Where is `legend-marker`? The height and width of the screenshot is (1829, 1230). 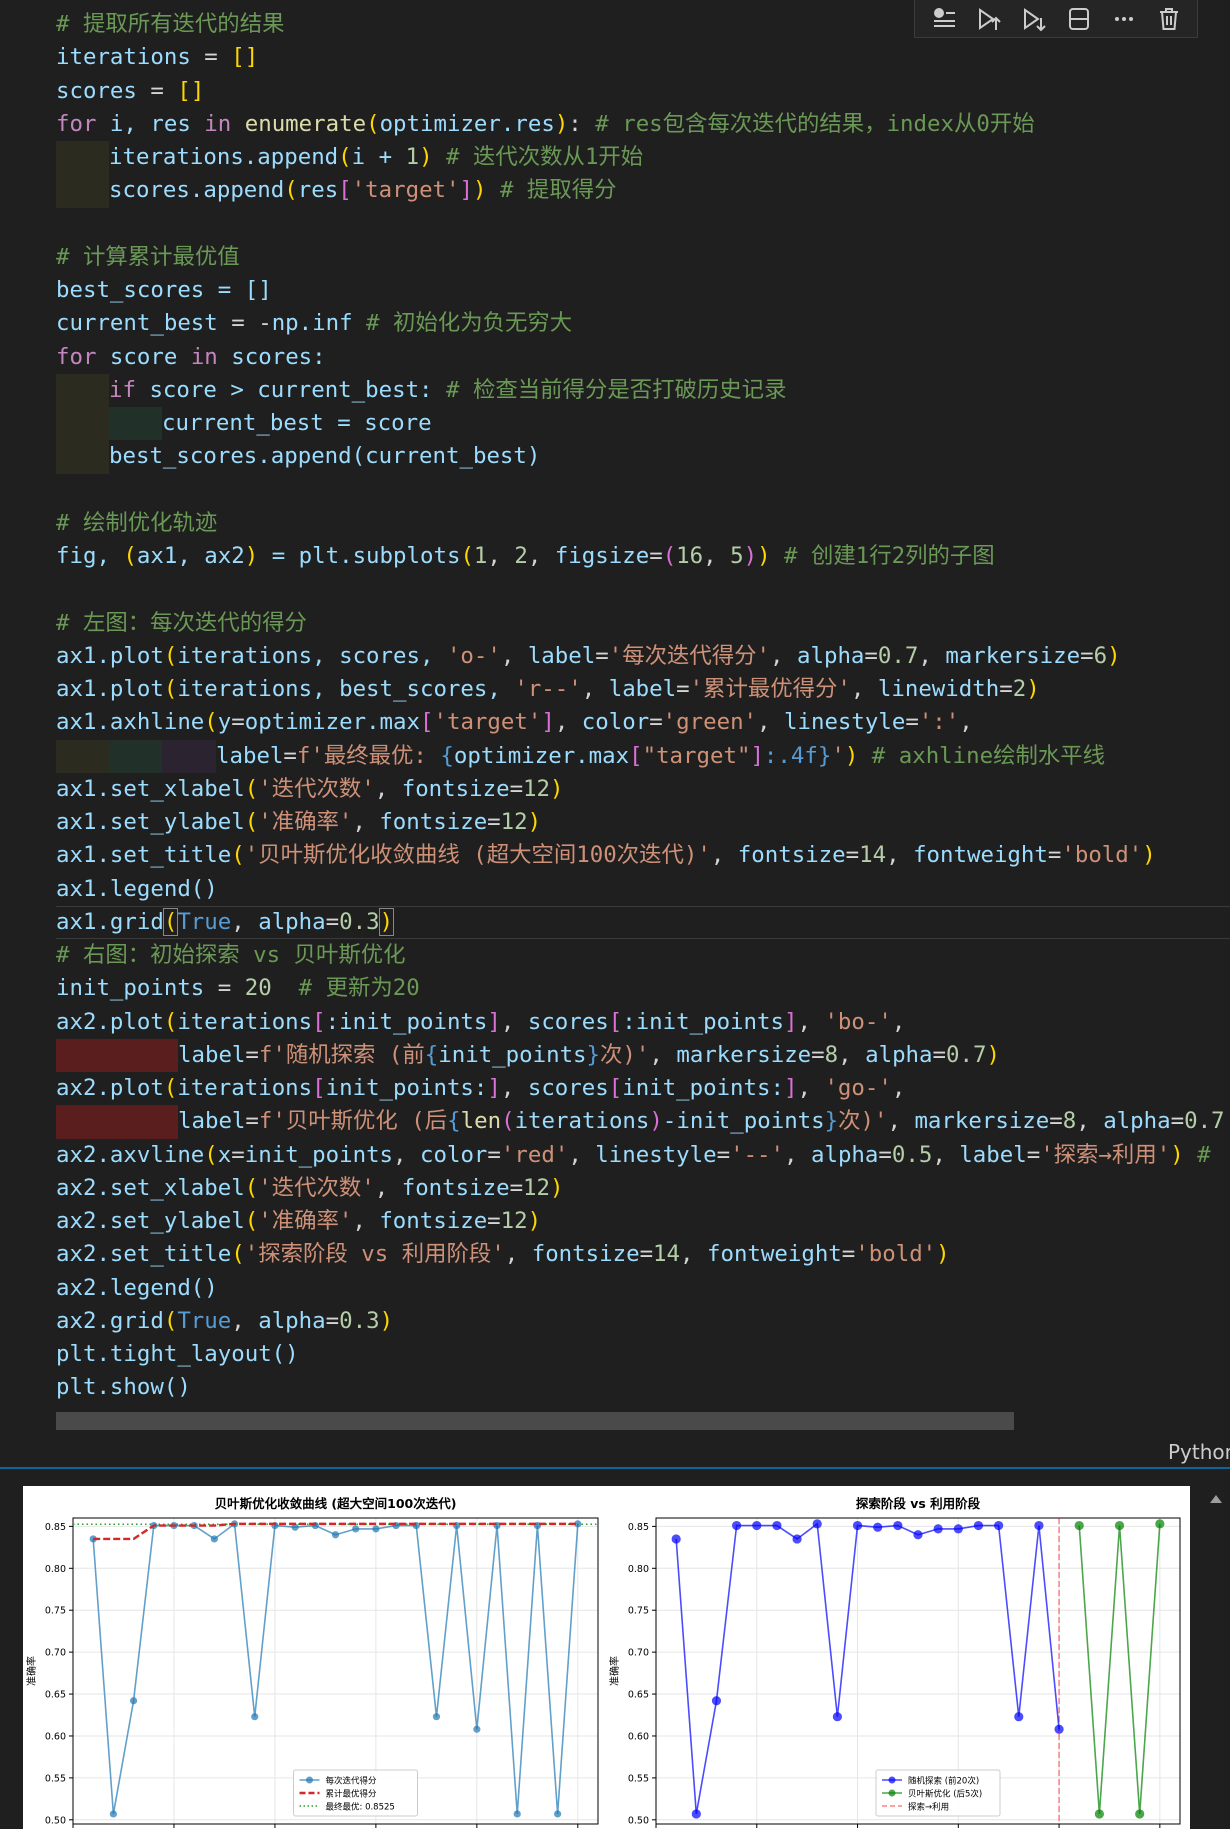 legend-marker is located at coordinates (309, 1780).